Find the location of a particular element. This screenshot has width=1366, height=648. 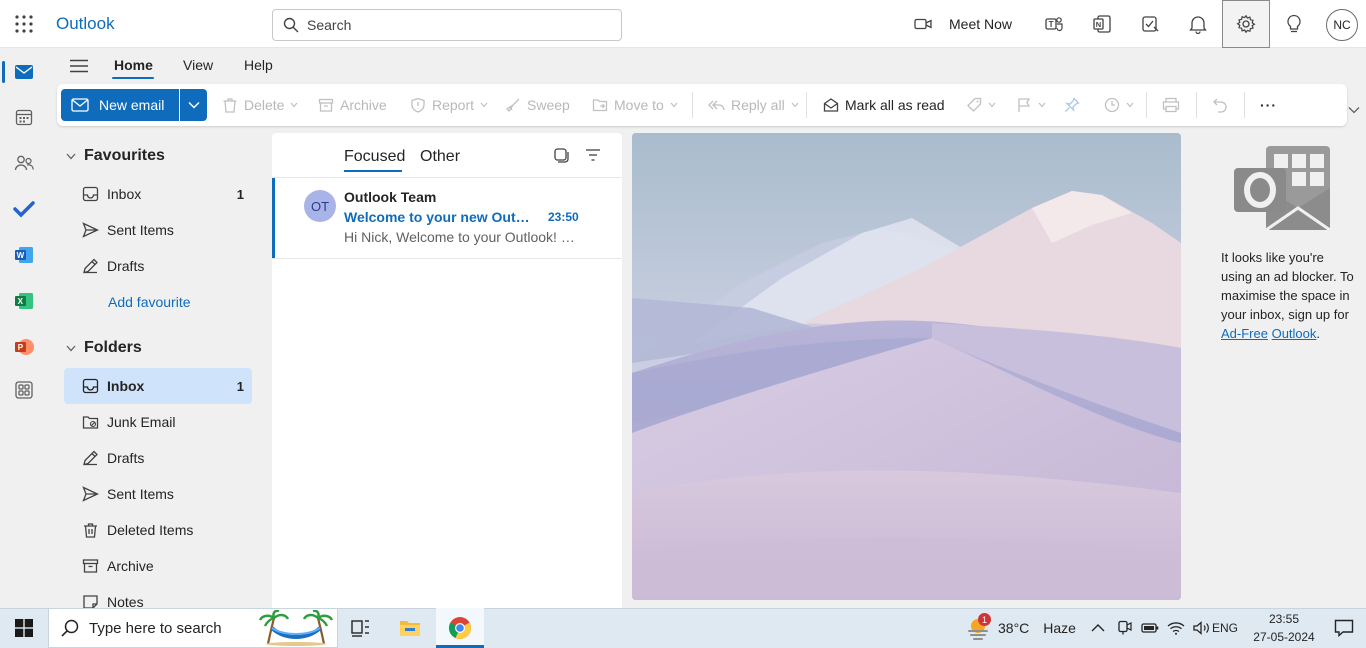

pin-button is located at coordinates (1072, 105).